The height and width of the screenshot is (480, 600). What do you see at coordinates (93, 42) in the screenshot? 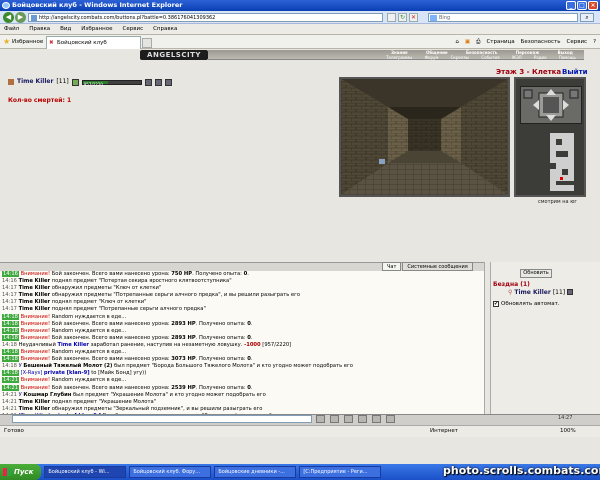
I see `browser-tab: ✖ Бойцовский клуб` at bounding box center [93, 42].